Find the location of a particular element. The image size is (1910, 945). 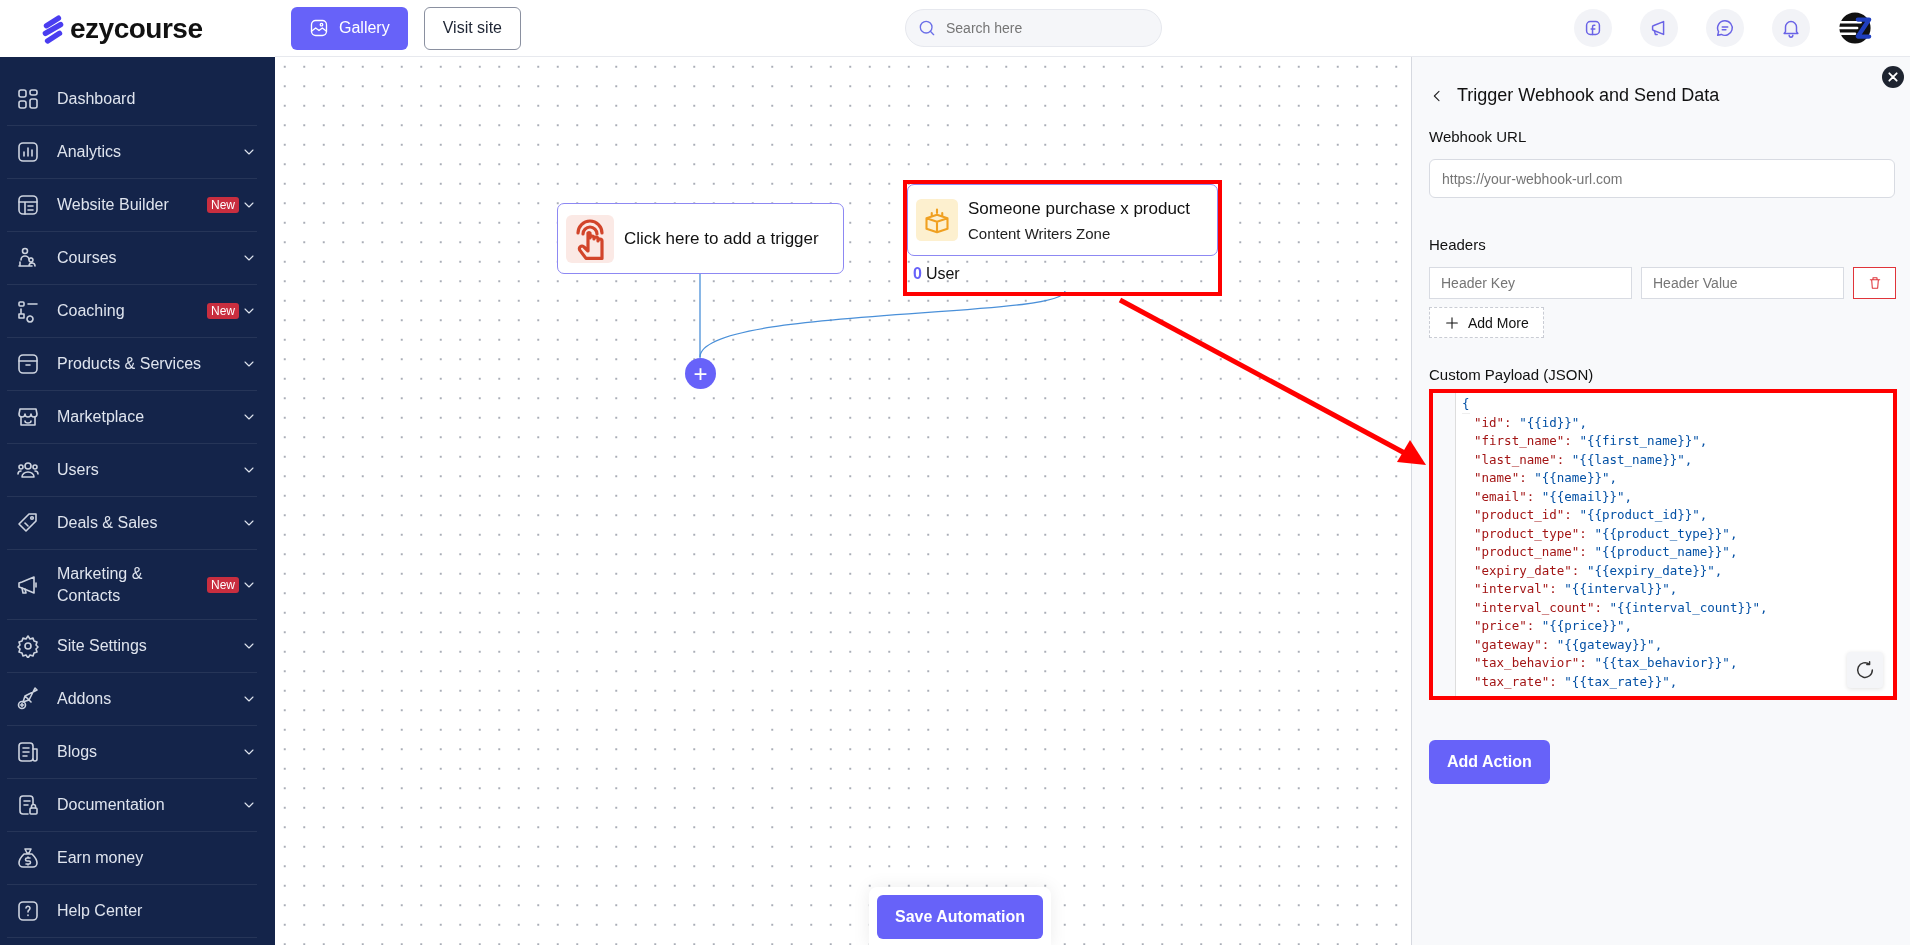

store-icon is located at coordinates (28, 417).